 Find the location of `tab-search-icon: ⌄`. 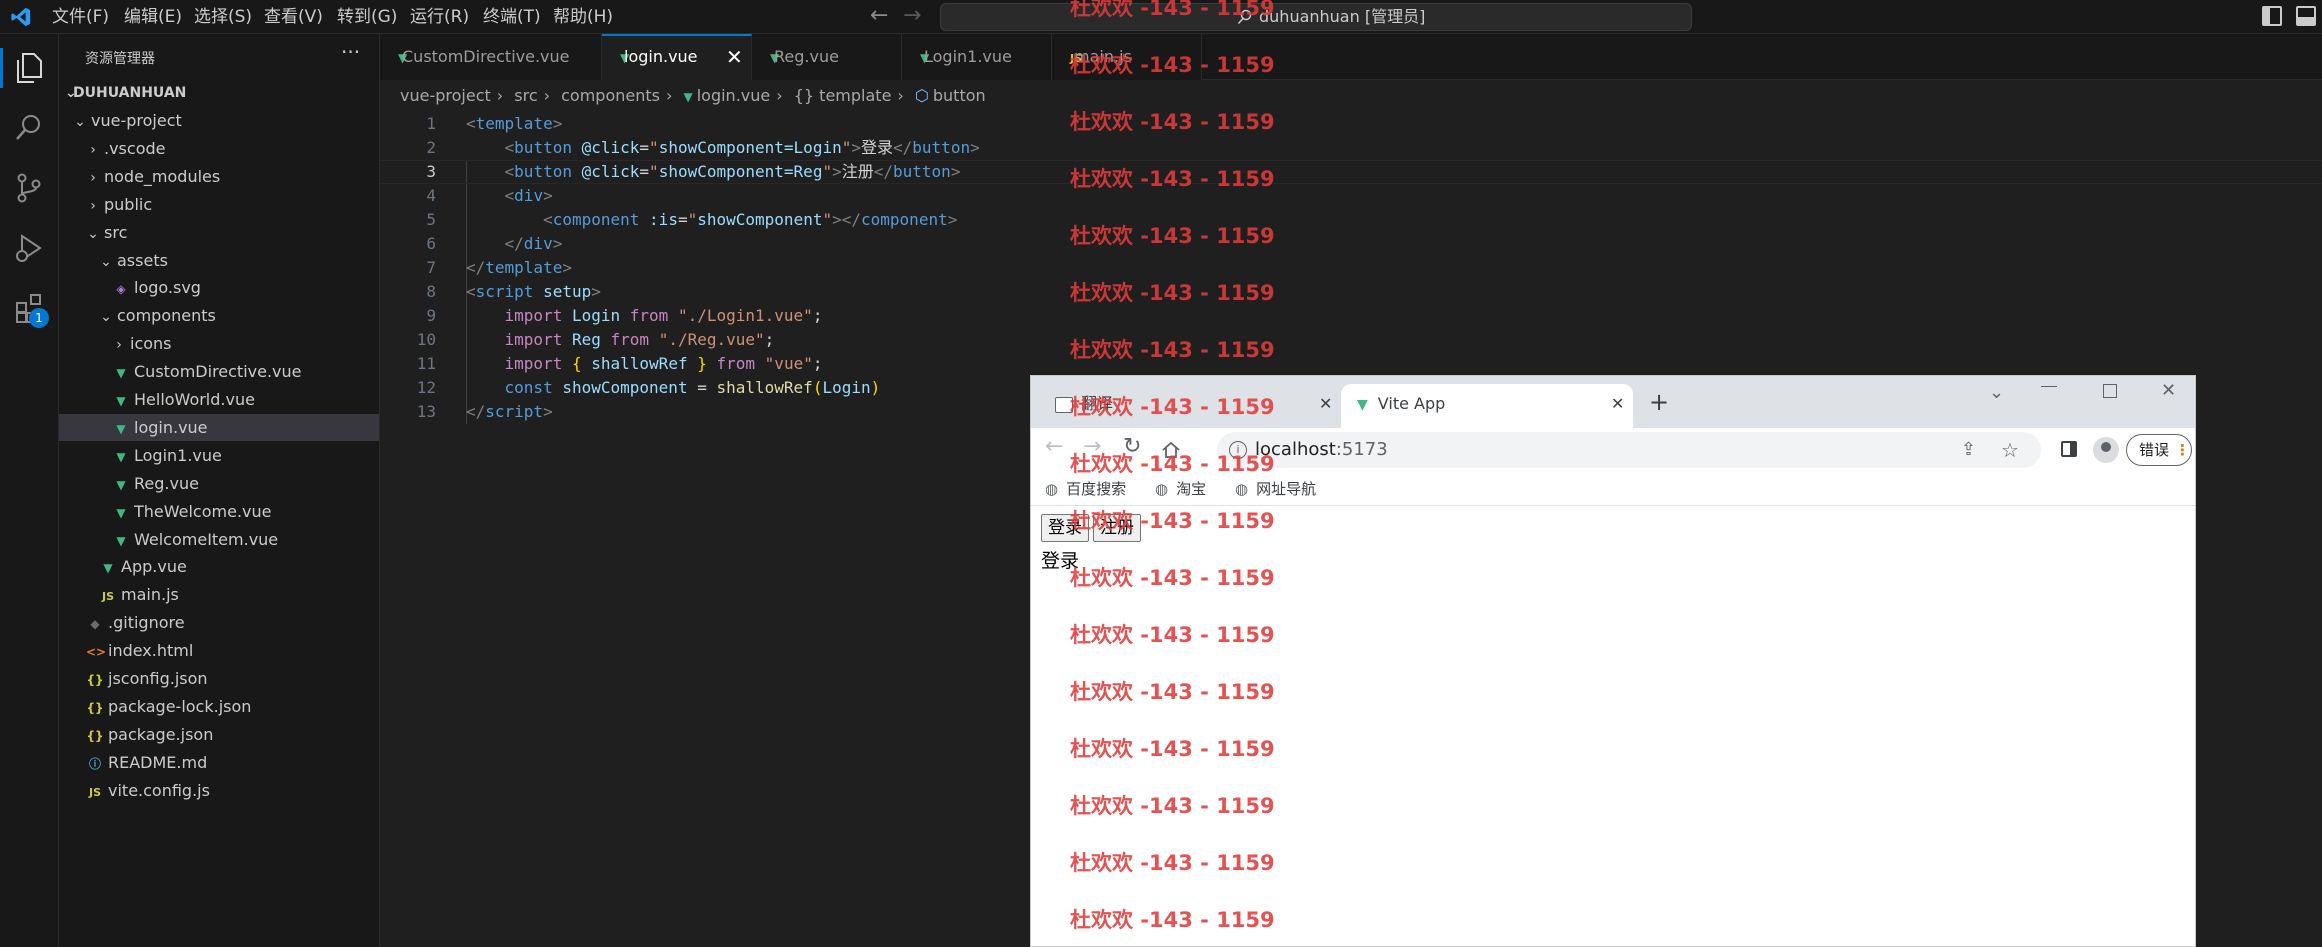

tab-search-icon: ⌄ is located at coordinates (1996, 392).